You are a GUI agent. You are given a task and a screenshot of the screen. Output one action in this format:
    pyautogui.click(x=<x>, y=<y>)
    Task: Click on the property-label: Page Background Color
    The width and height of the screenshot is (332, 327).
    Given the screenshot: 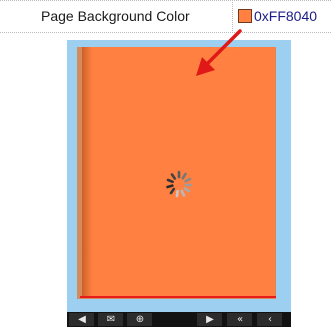 What is the action you would take?
    pyautogui.click(x=115, y=16)
    